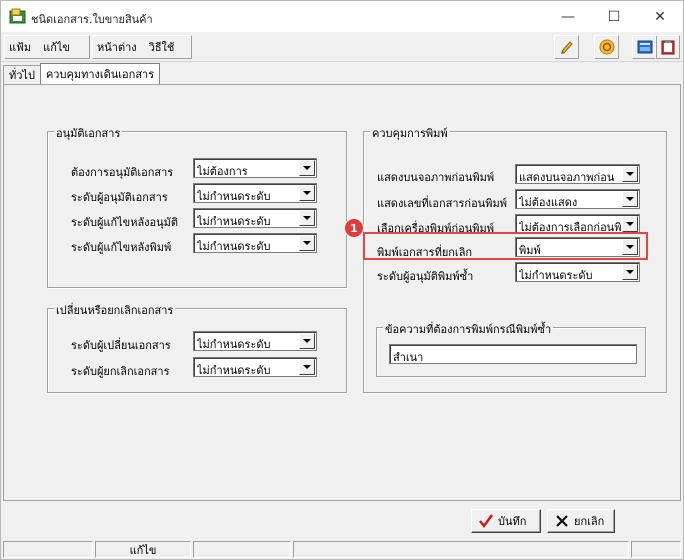 The width and height of the screenshot is (684, 560). Describe the element at coordinates (125, 222) in the screenshot. I see `edit-after-approve-label: ระดับผู้แก้ไขหลังอนุมัติ` at that location.